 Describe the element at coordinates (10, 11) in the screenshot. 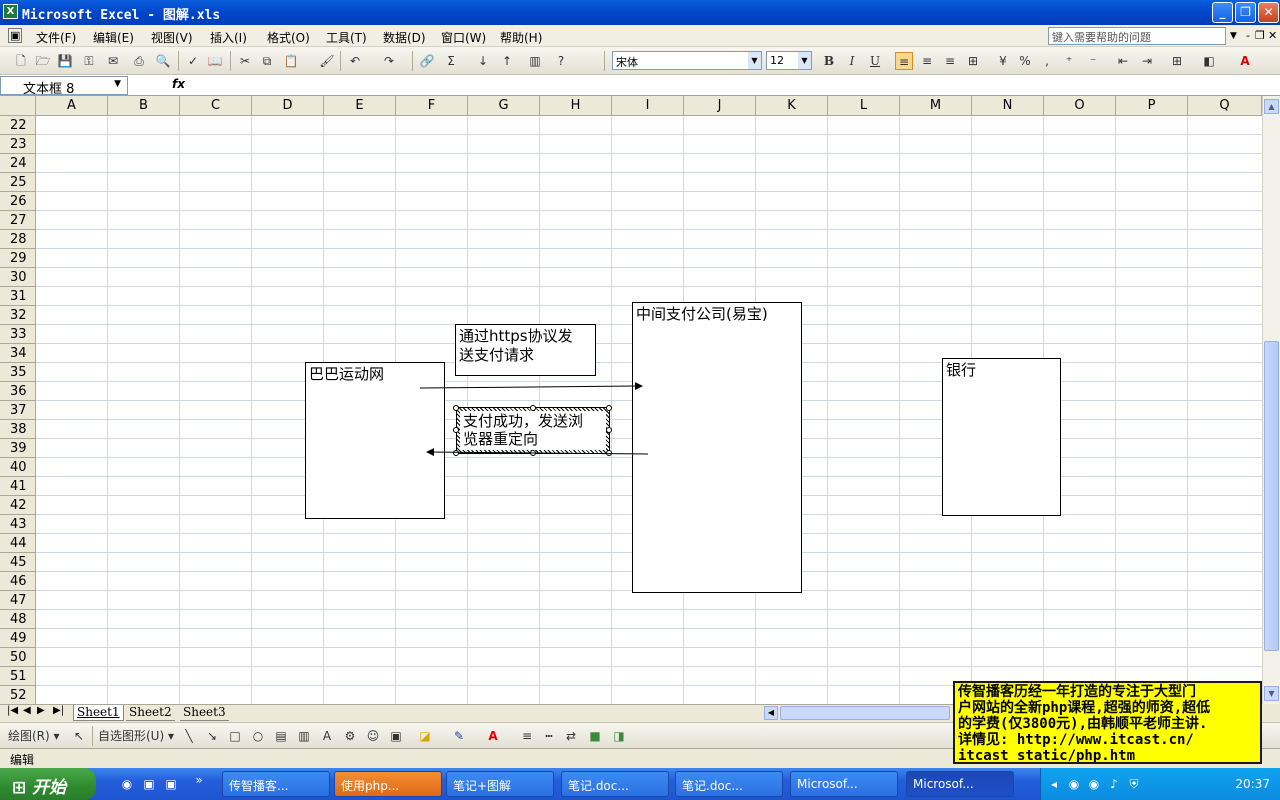

I see `excel-icon: X` at that location.